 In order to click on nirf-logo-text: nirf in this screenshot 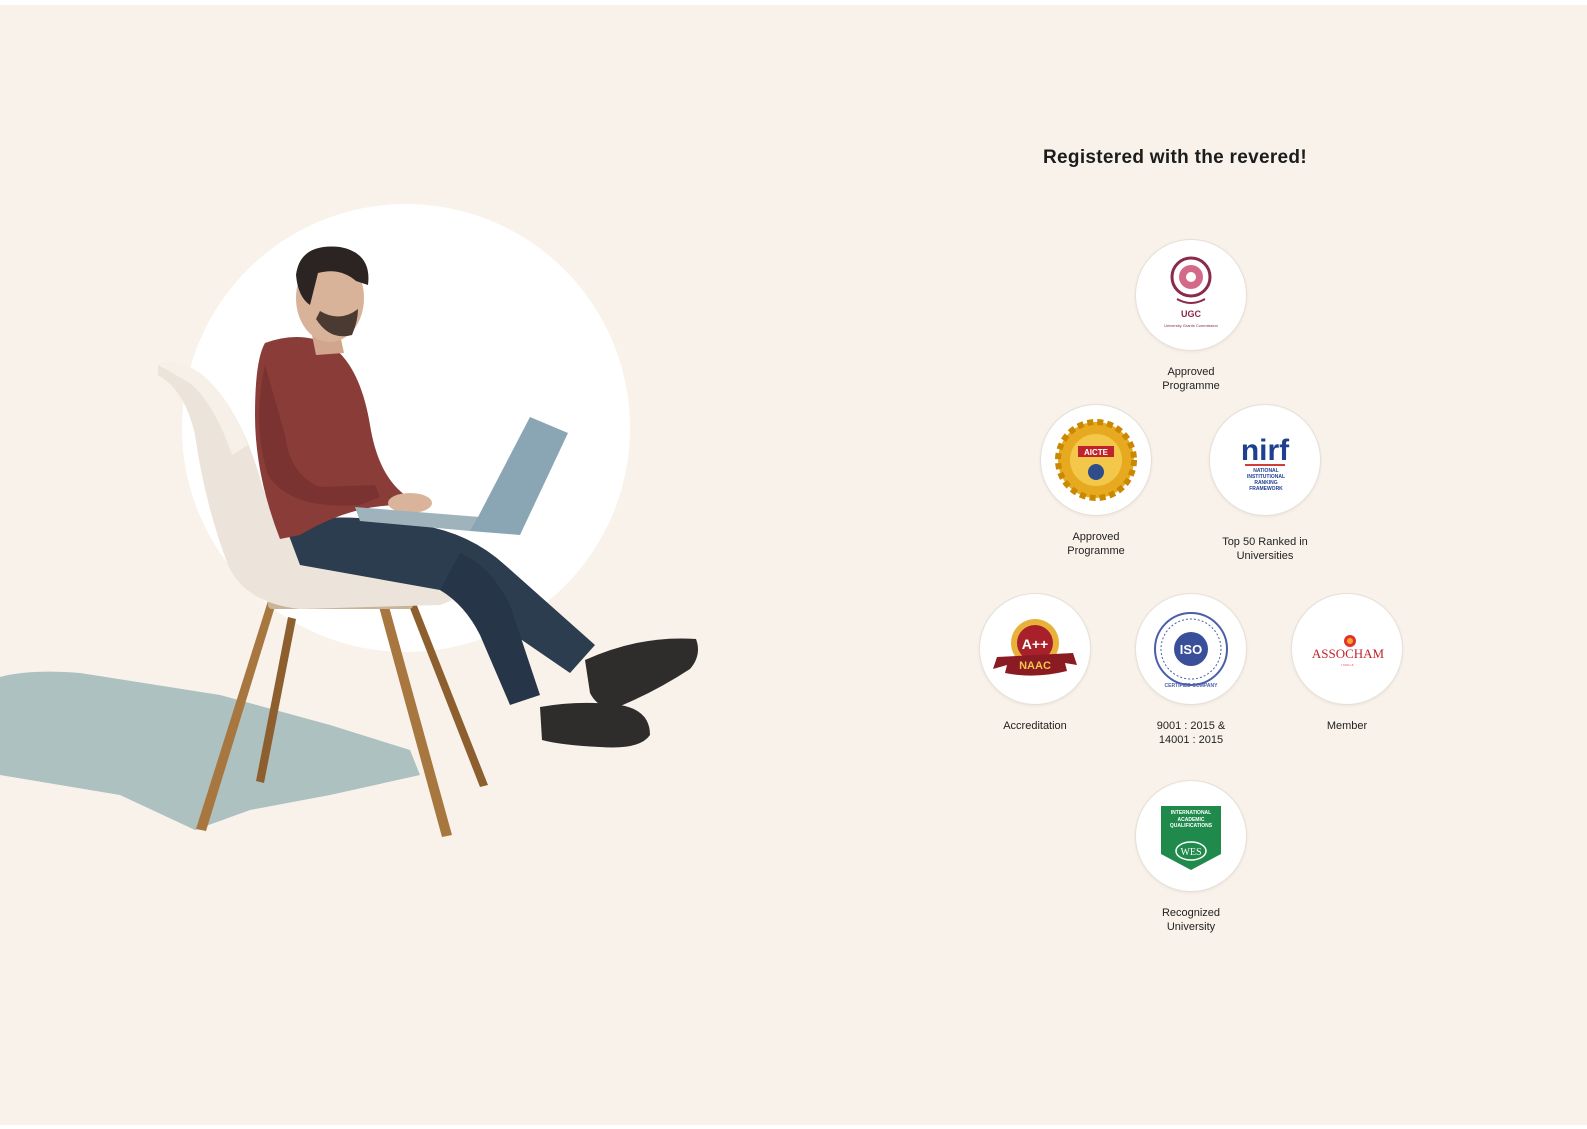, I will do `click(1265, 450)`.